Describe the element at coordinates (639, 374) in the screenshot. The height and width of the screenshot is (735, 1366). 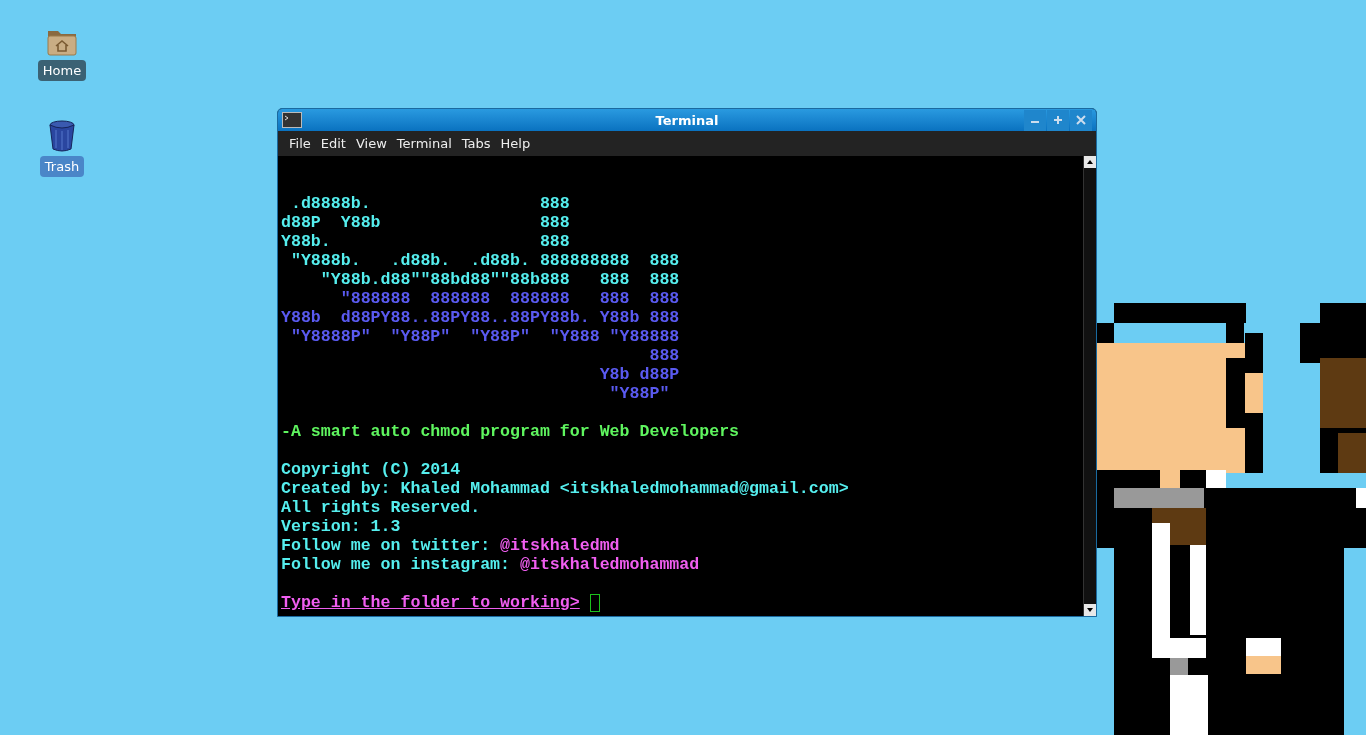
I see `terminal-line: Y8b d88P` at that location.